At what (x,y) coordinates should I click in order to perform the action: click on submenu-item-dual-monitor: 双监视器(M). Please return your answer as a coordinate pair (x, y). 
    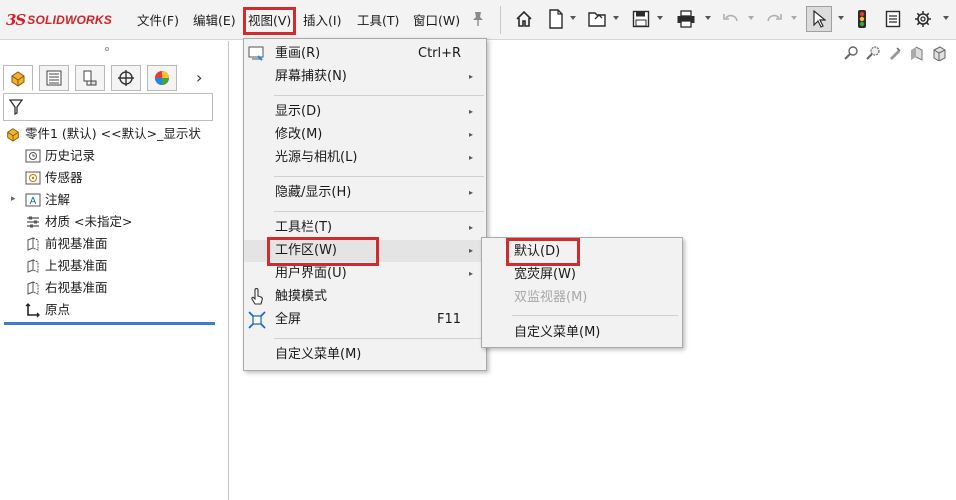
    Looking at the image, I should click on (582, 298).